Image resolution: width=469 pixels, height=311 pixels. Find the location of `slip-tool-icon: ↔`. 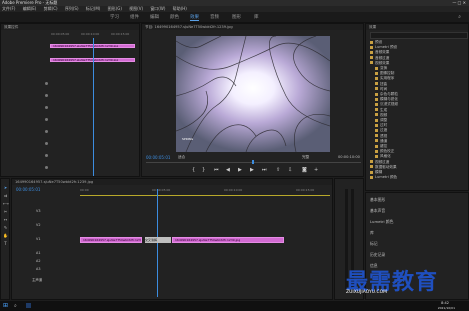

slip-tool-icon: ↔ is located at coordinates (5, 219).